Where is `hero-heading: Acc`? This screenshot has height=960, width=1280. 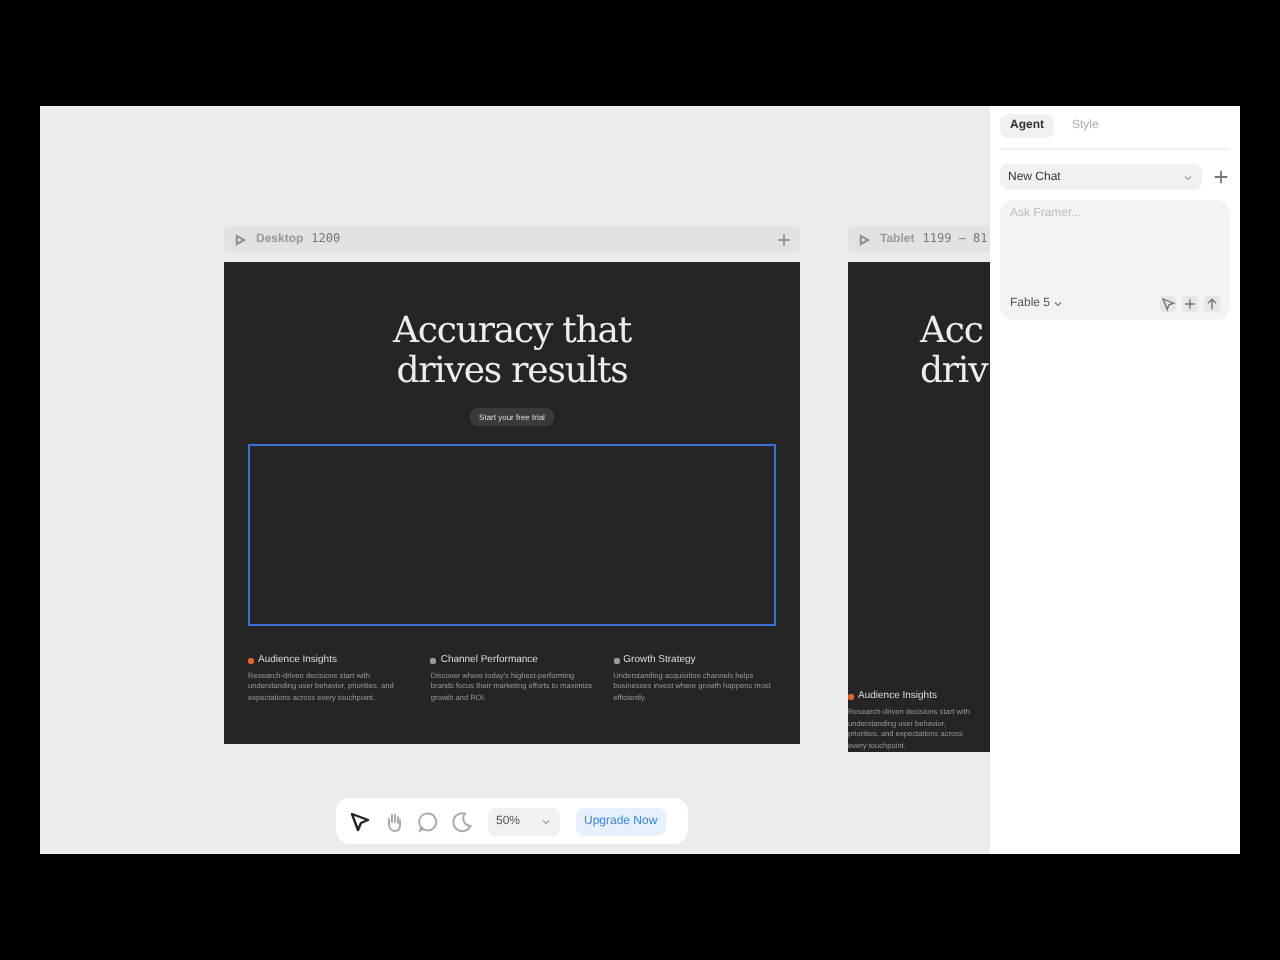
hero-heading: Acc is located at coordinates (951, 332).